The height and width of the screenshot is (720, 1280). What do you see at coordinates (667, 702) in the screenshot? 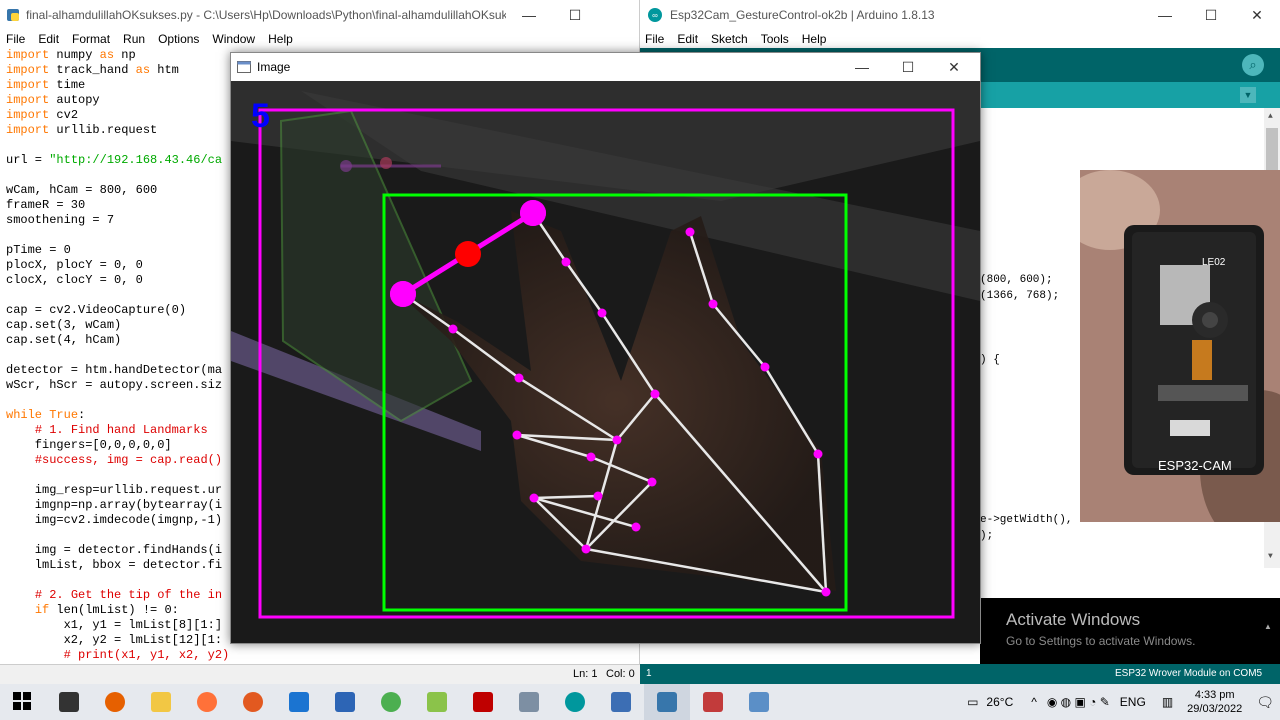
I see `taskbar-python-idle-icon` at bounding box center [667, 702].